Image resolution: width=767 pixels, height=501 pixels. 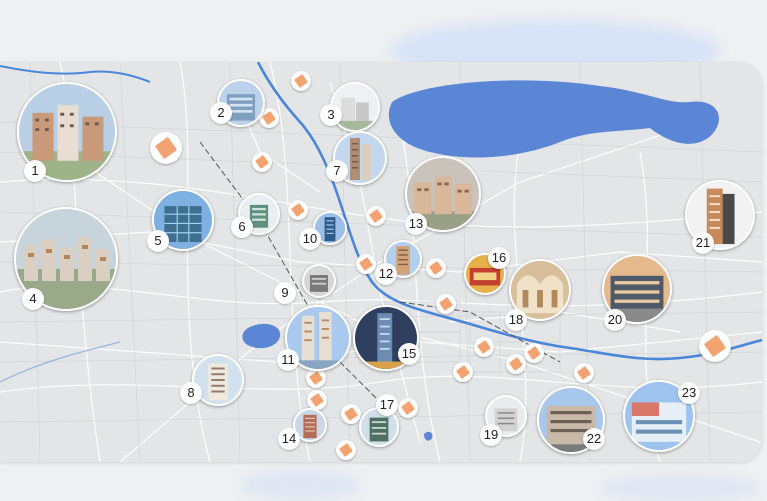 What do you see at coordinates (242, 227) in the screenshot?
I see `location-number: 6` at bounding box center [242, 227].